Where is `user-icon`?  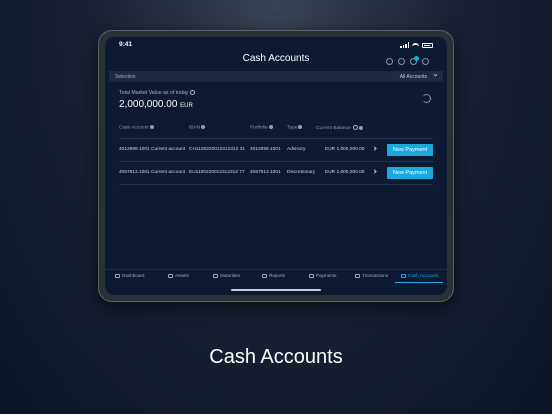
user-icon is located at coordinates (389, 61).